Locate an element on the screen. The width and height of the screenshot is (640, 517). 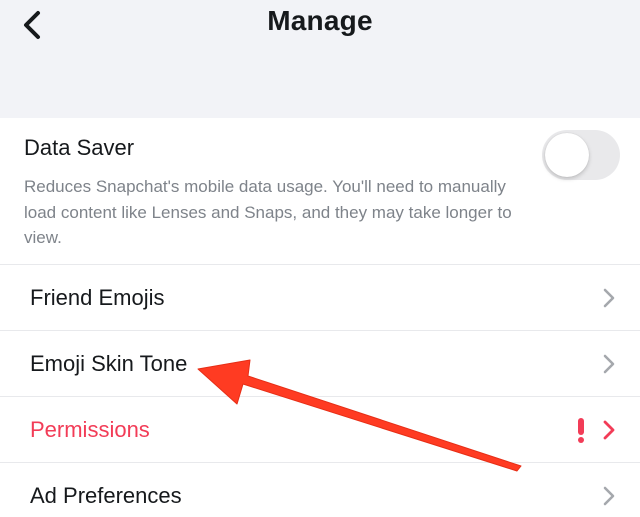
page-title: Manage is located at coordinates (320, 20).